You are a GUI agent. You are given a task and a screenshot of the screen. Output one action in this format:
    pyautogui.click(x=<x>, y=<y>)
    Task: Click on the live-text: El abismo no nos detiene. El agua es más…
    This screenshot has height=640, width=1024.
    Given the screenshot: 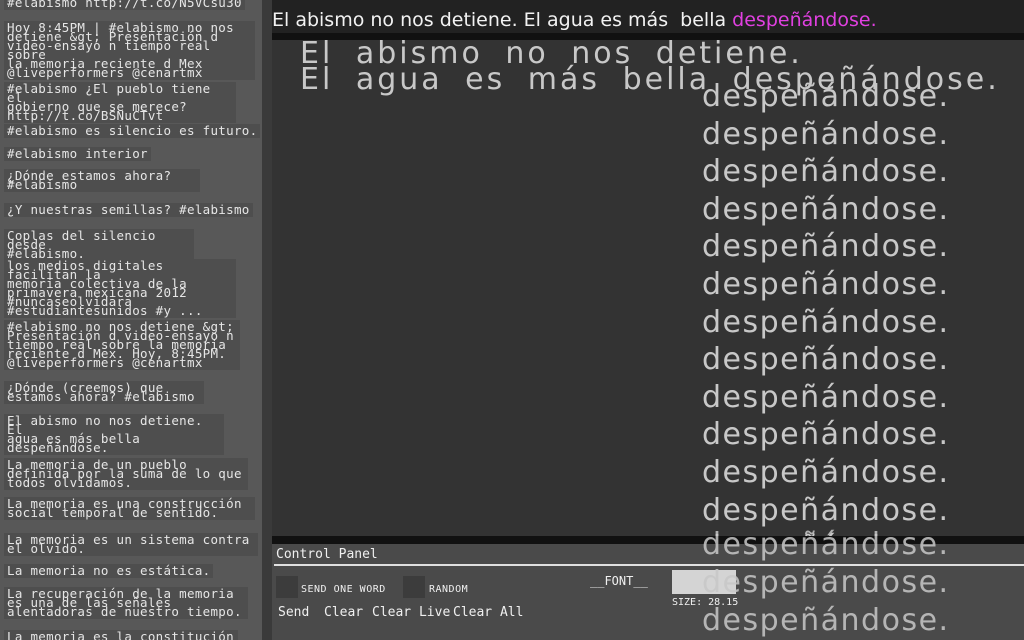 What is the action you would take?
    pyautogui.click(x=502, y=20)
    